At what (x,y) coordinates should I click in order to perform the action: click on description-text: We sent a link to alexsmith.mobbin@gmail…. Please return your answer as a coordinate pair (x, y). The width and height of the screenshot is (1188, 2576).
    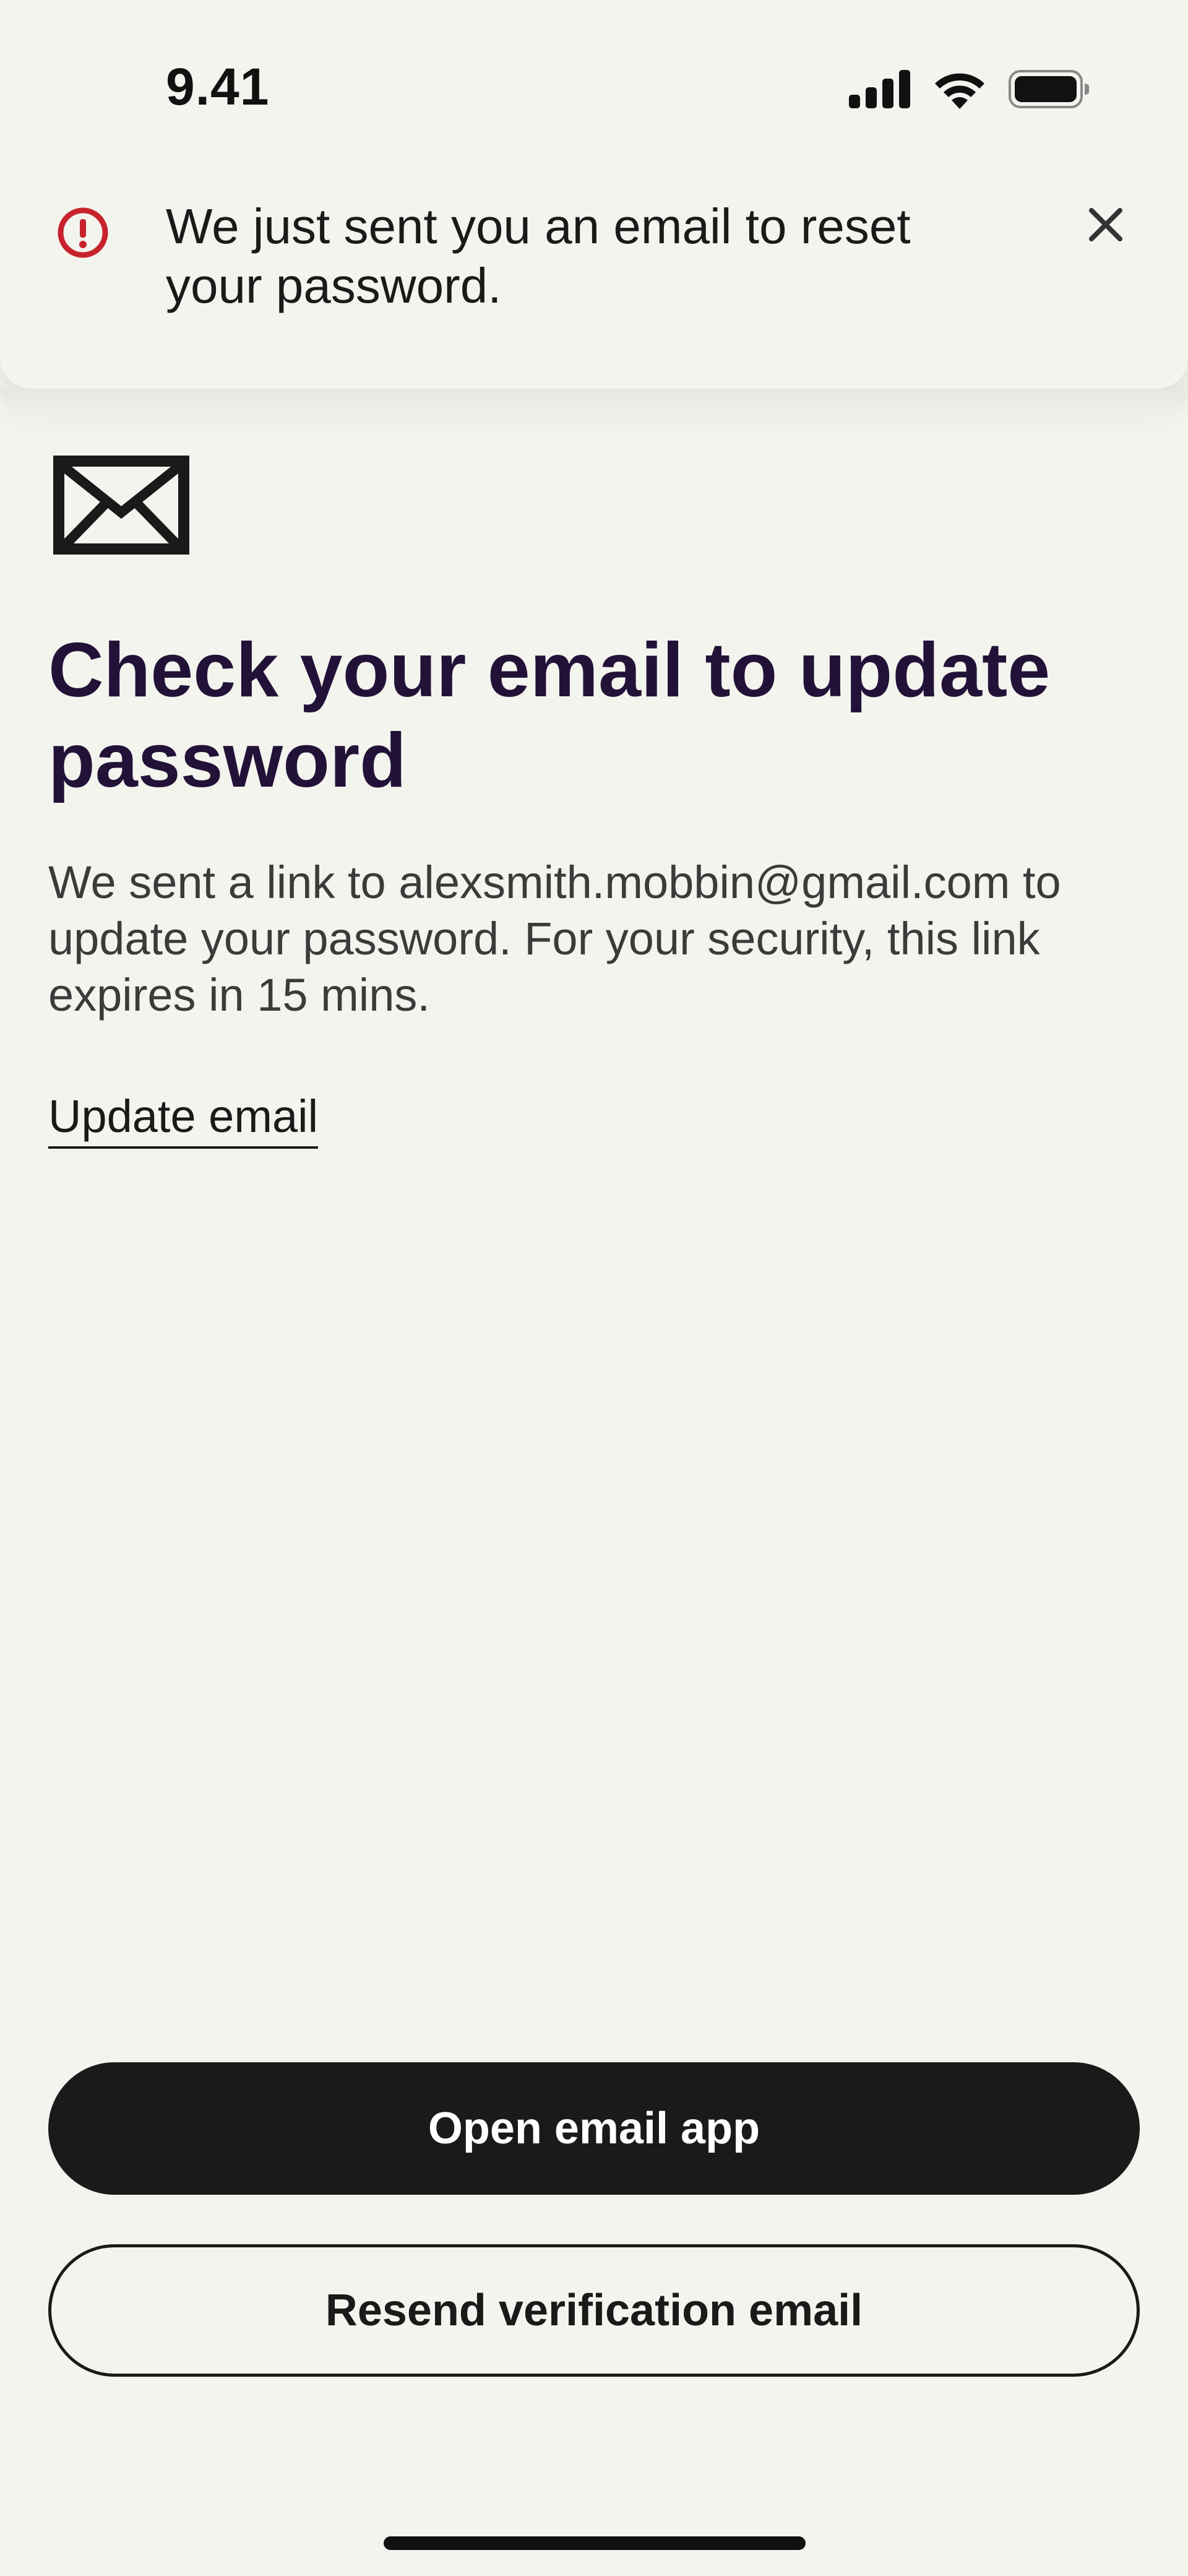
    Looking at the image, I should click on (554, 939).